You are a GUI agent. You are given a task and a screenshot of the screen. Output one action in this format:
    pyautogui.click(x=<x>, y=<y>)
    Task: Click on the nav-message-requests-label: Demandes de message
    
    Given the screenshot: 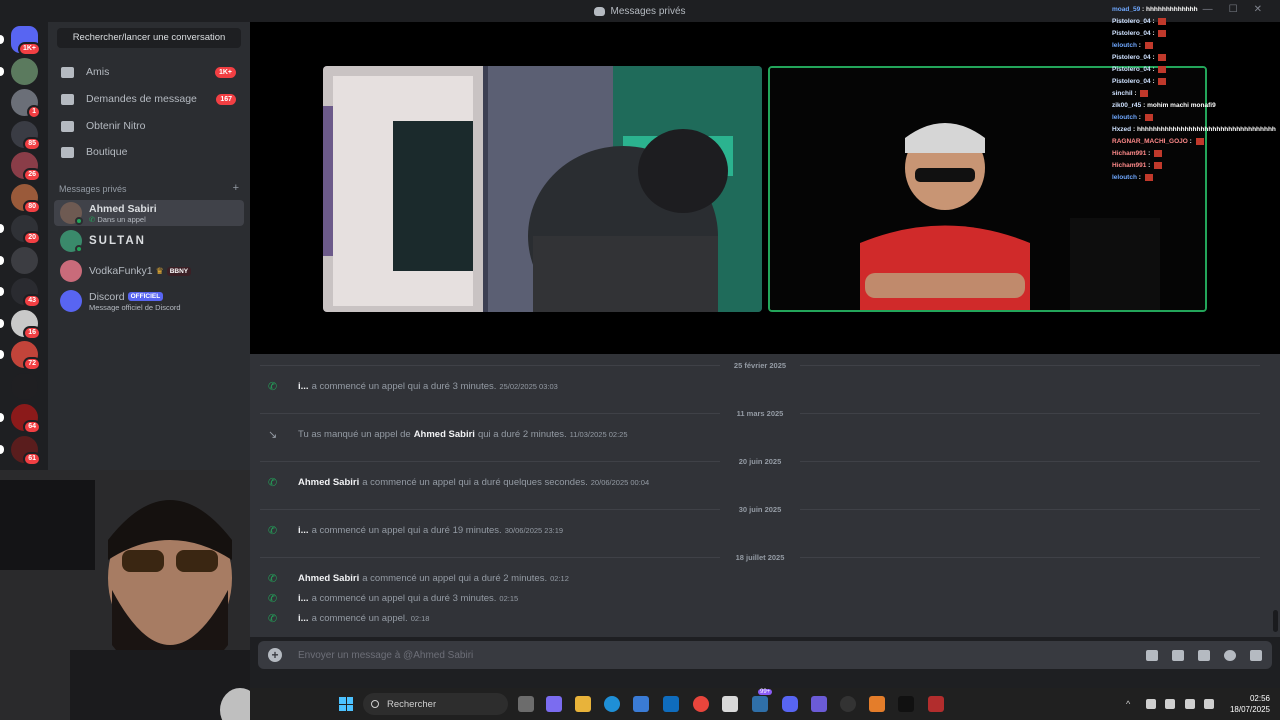 What is the action you would take?
    pyautogui.click(x=141, y=99)
    